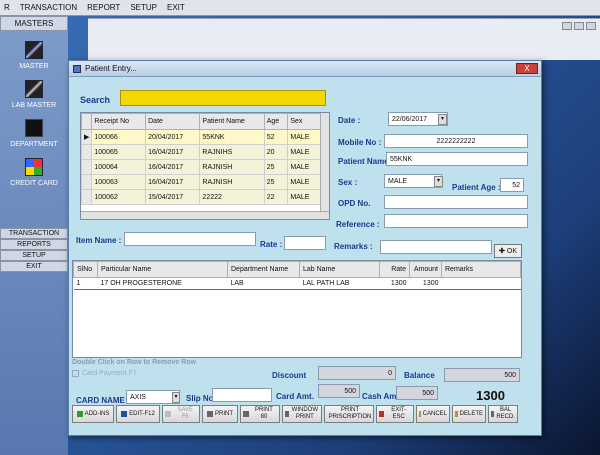  What do you see at coordinates (138, 414) in the screenshot?
I see `edit-button: EDIT-F12` at bounding box center [138, 414].